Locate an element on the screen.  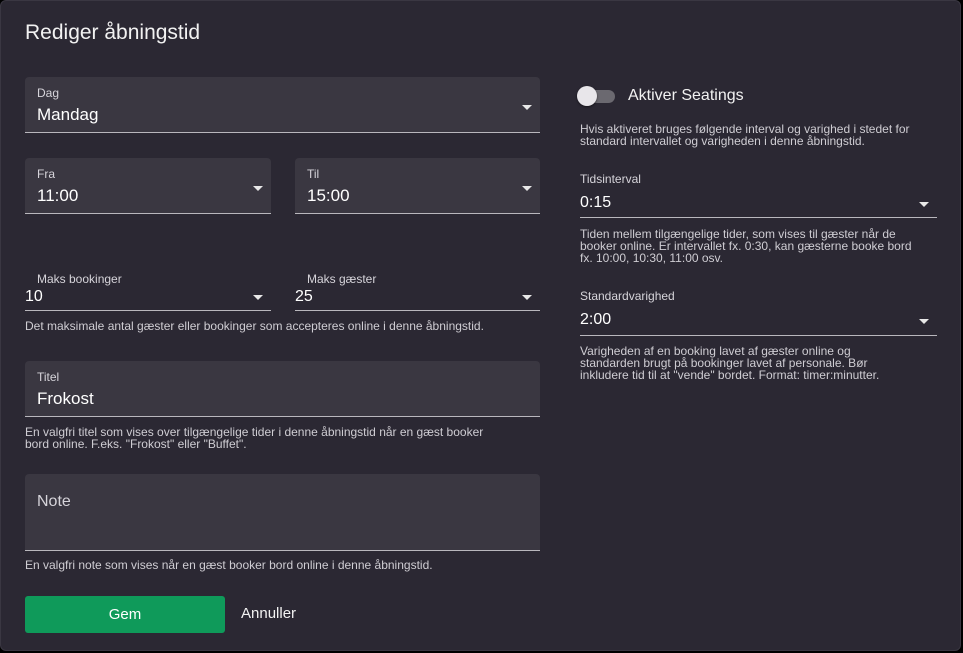
title-input: Titel Frokost is located at coordinates (282, 389).